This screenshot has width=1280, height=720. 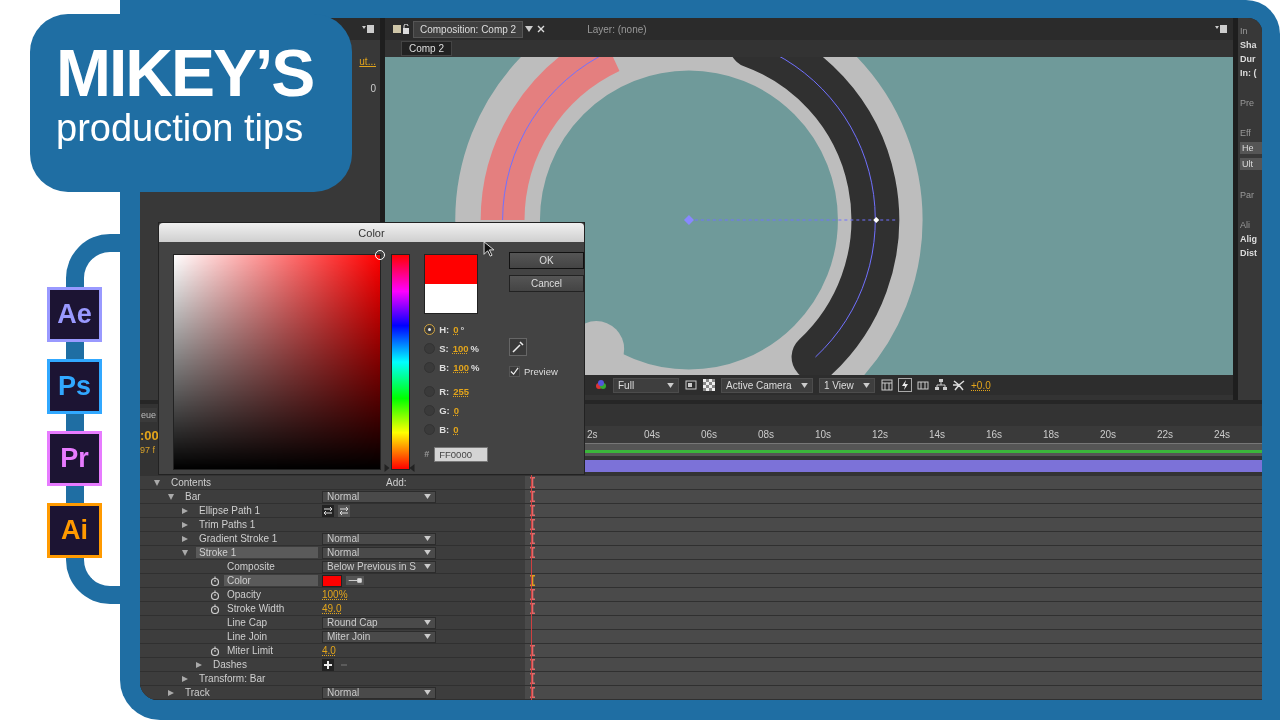 What do you see at coordinates (444, 391) in the screenshot?
I see `field-label: R:` at bounding box center [444, 391].